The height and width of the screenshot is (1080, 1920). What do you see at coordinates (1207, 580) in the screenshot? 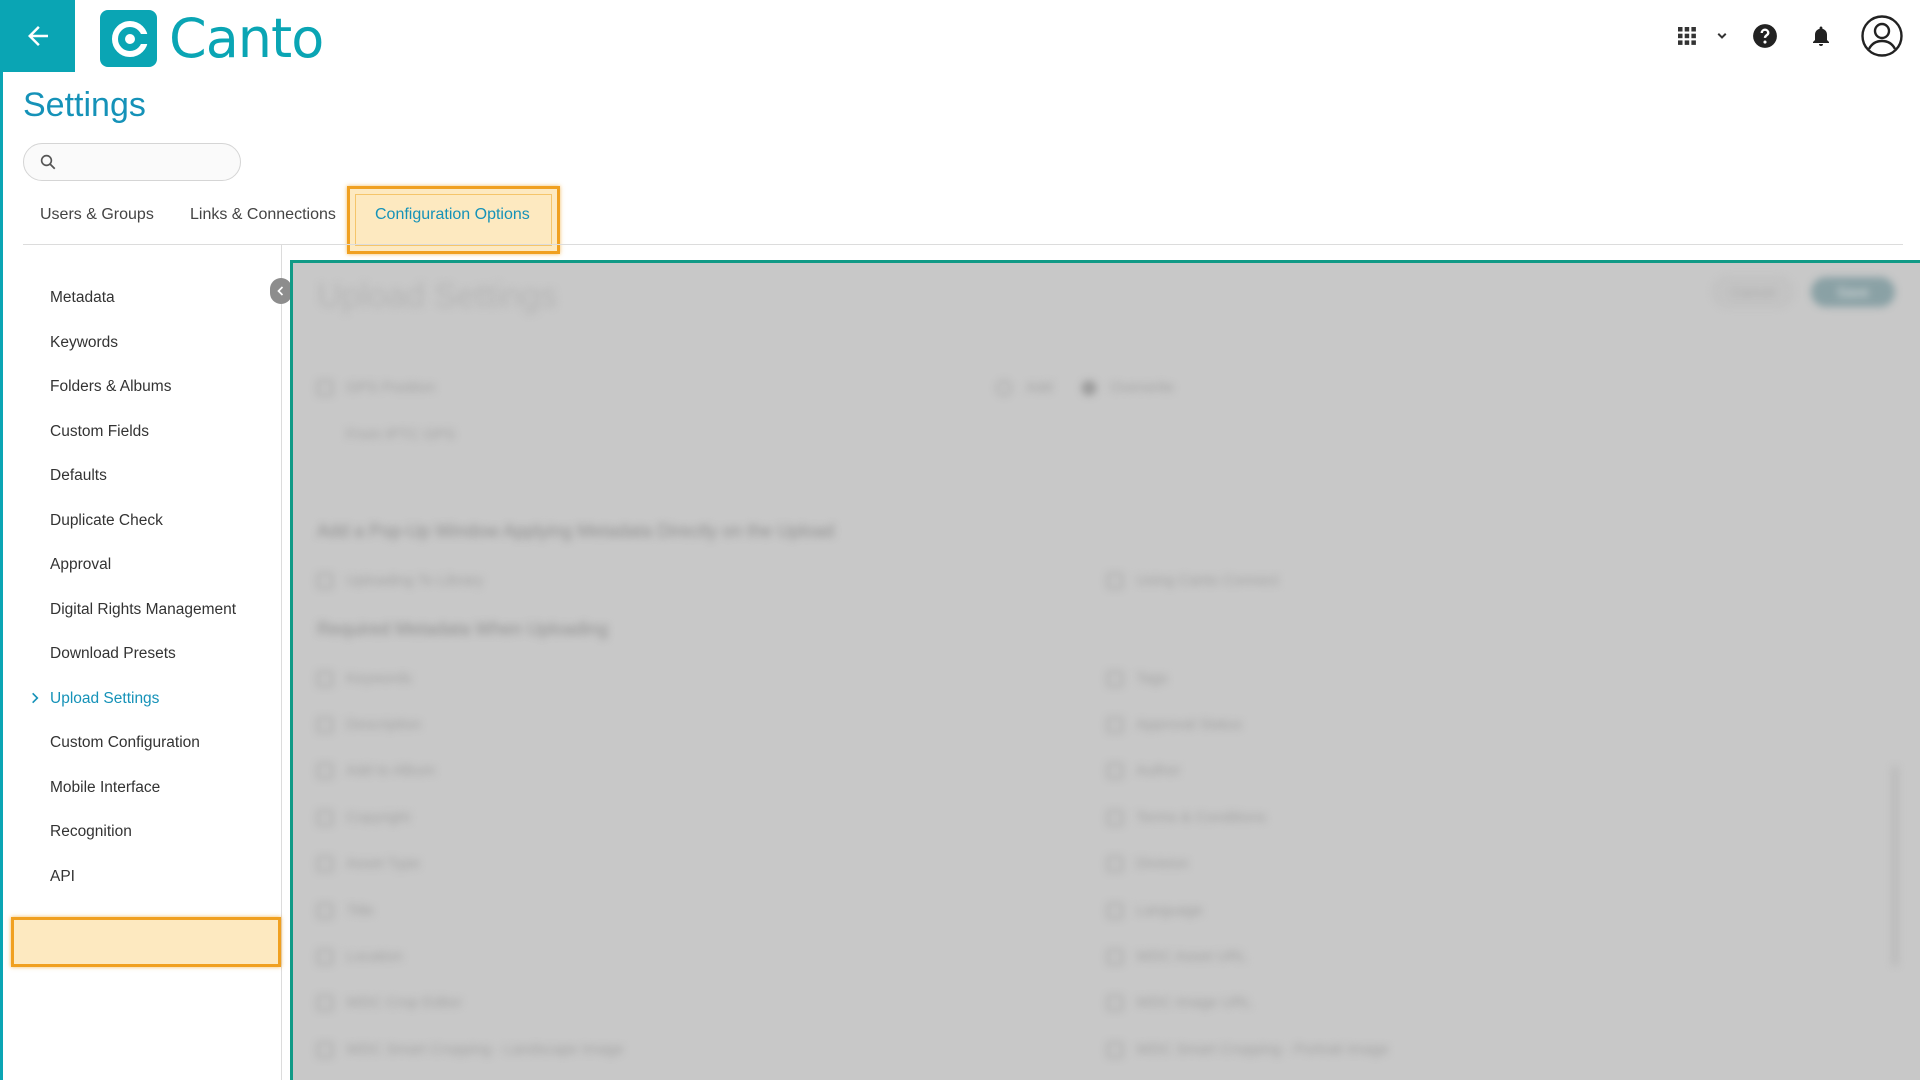
I see `popup-option-label: Using Canto Connect` at bounding box center [1207, 580].